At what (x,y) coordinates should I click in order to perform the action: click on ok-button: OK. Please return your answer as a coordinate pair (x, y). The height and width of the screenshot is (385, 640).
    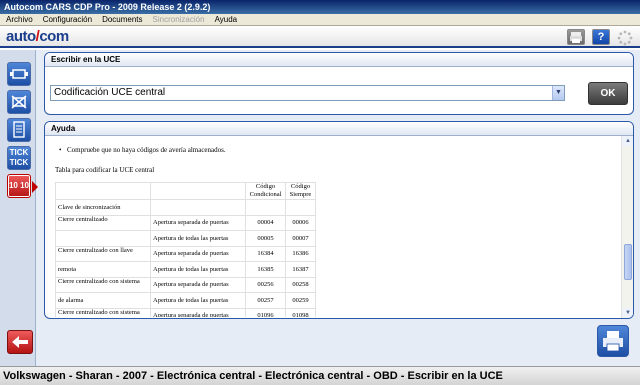
    Looking at the image, I should click on (608, 93).